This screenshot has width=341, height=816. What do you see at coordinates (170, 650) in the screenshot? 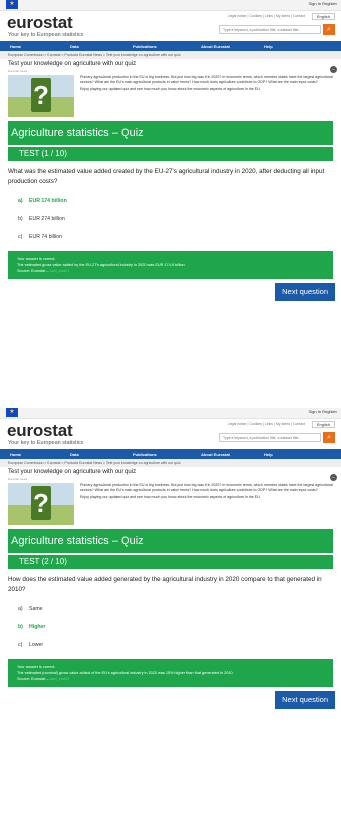
I see `answer-option-c: c) Lower` at bounding box center [170, 650].